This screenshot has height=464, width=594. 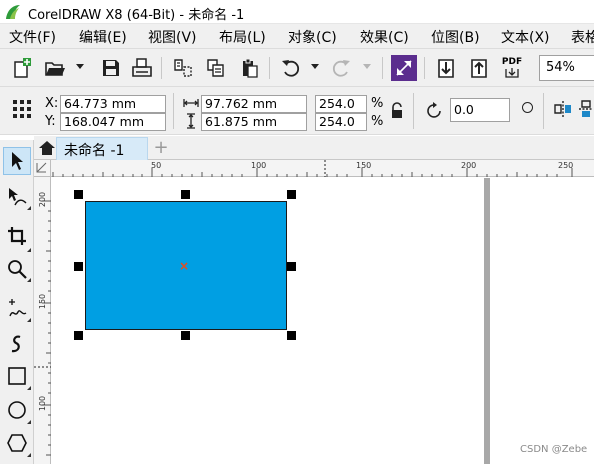 What do you see at coordinates (377, 103) in the screenshot?
I see `percent-x-label: %` at bounding box center [377, 103].